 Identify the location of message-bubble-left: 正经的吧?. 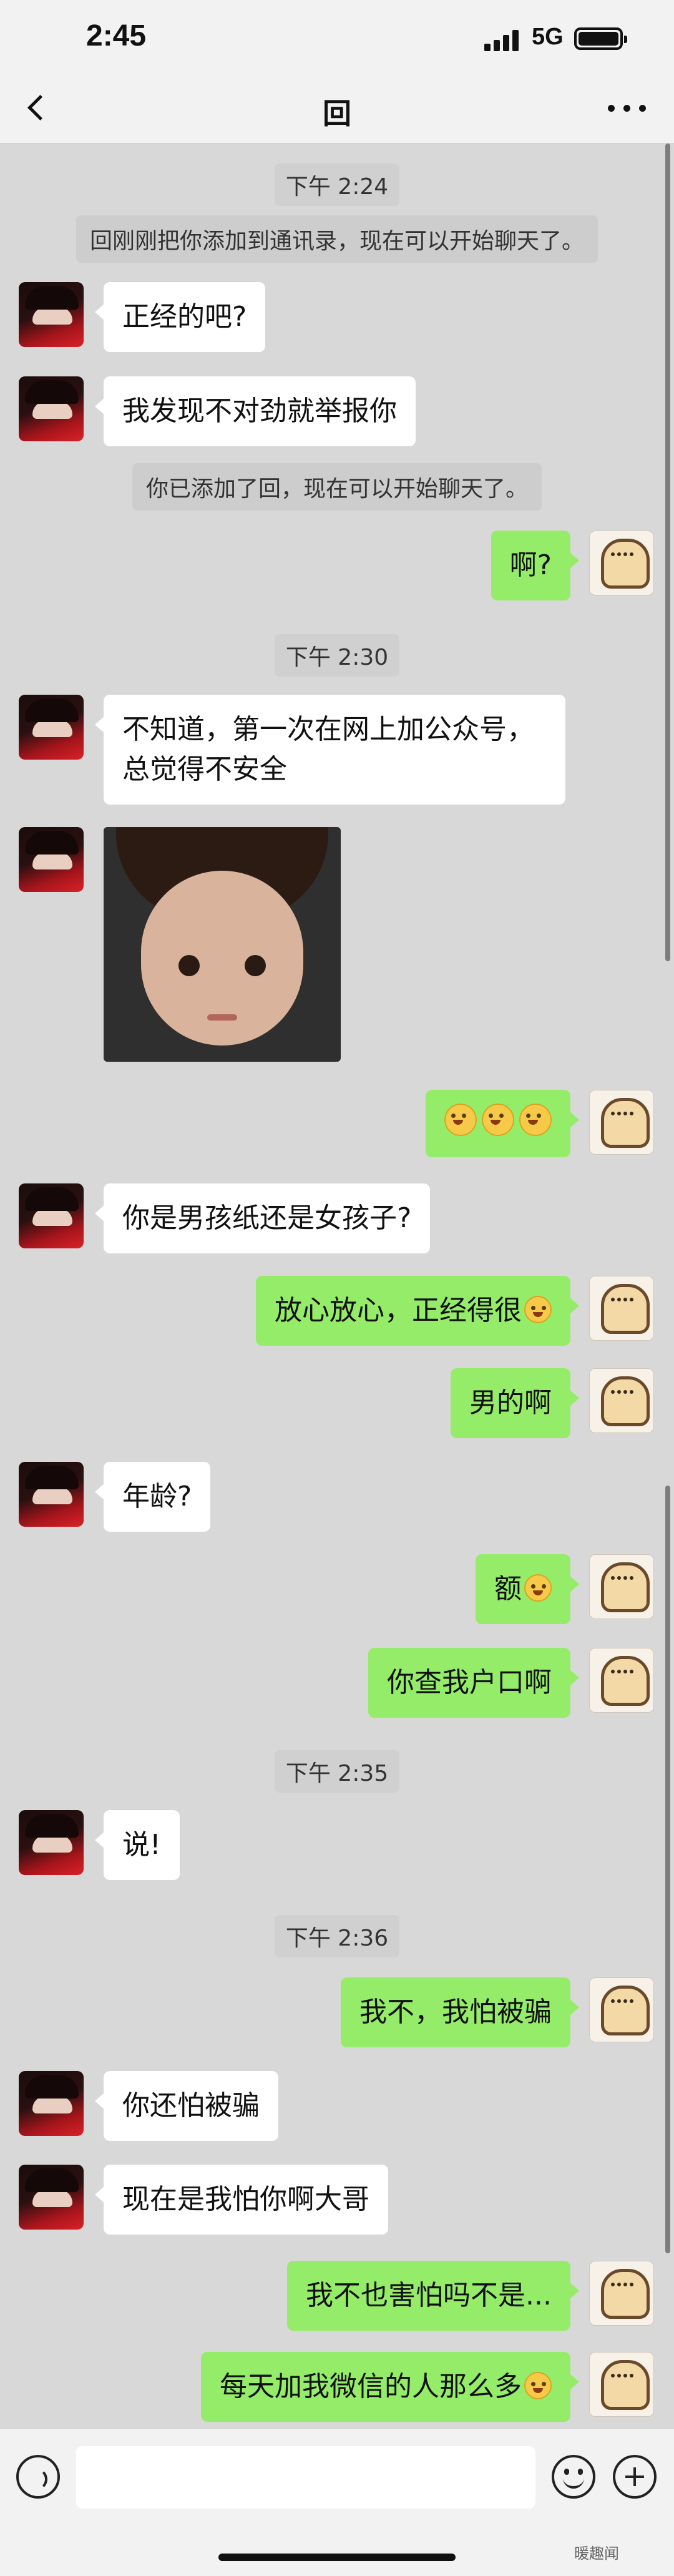
(180, 317).